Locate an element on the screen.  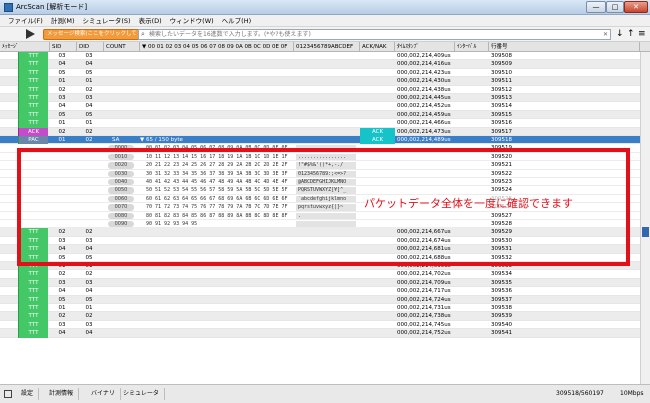
close-button: ✕ is located at coordinates (636, 7).